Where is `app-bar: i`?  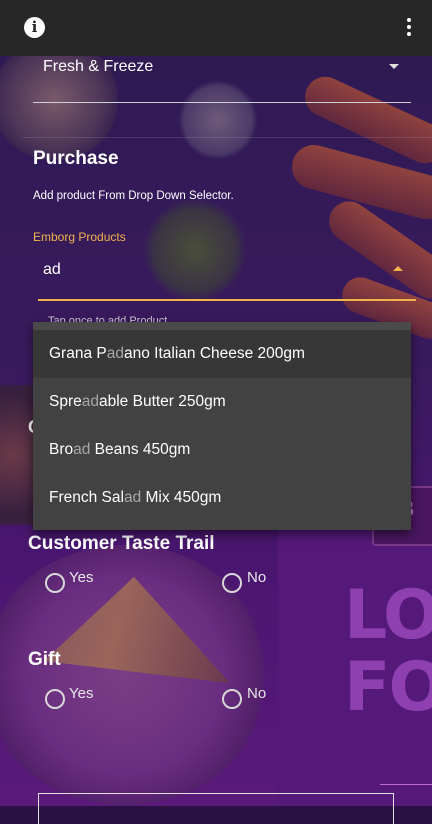 app-bar: i is located at coordinates (216, 28).